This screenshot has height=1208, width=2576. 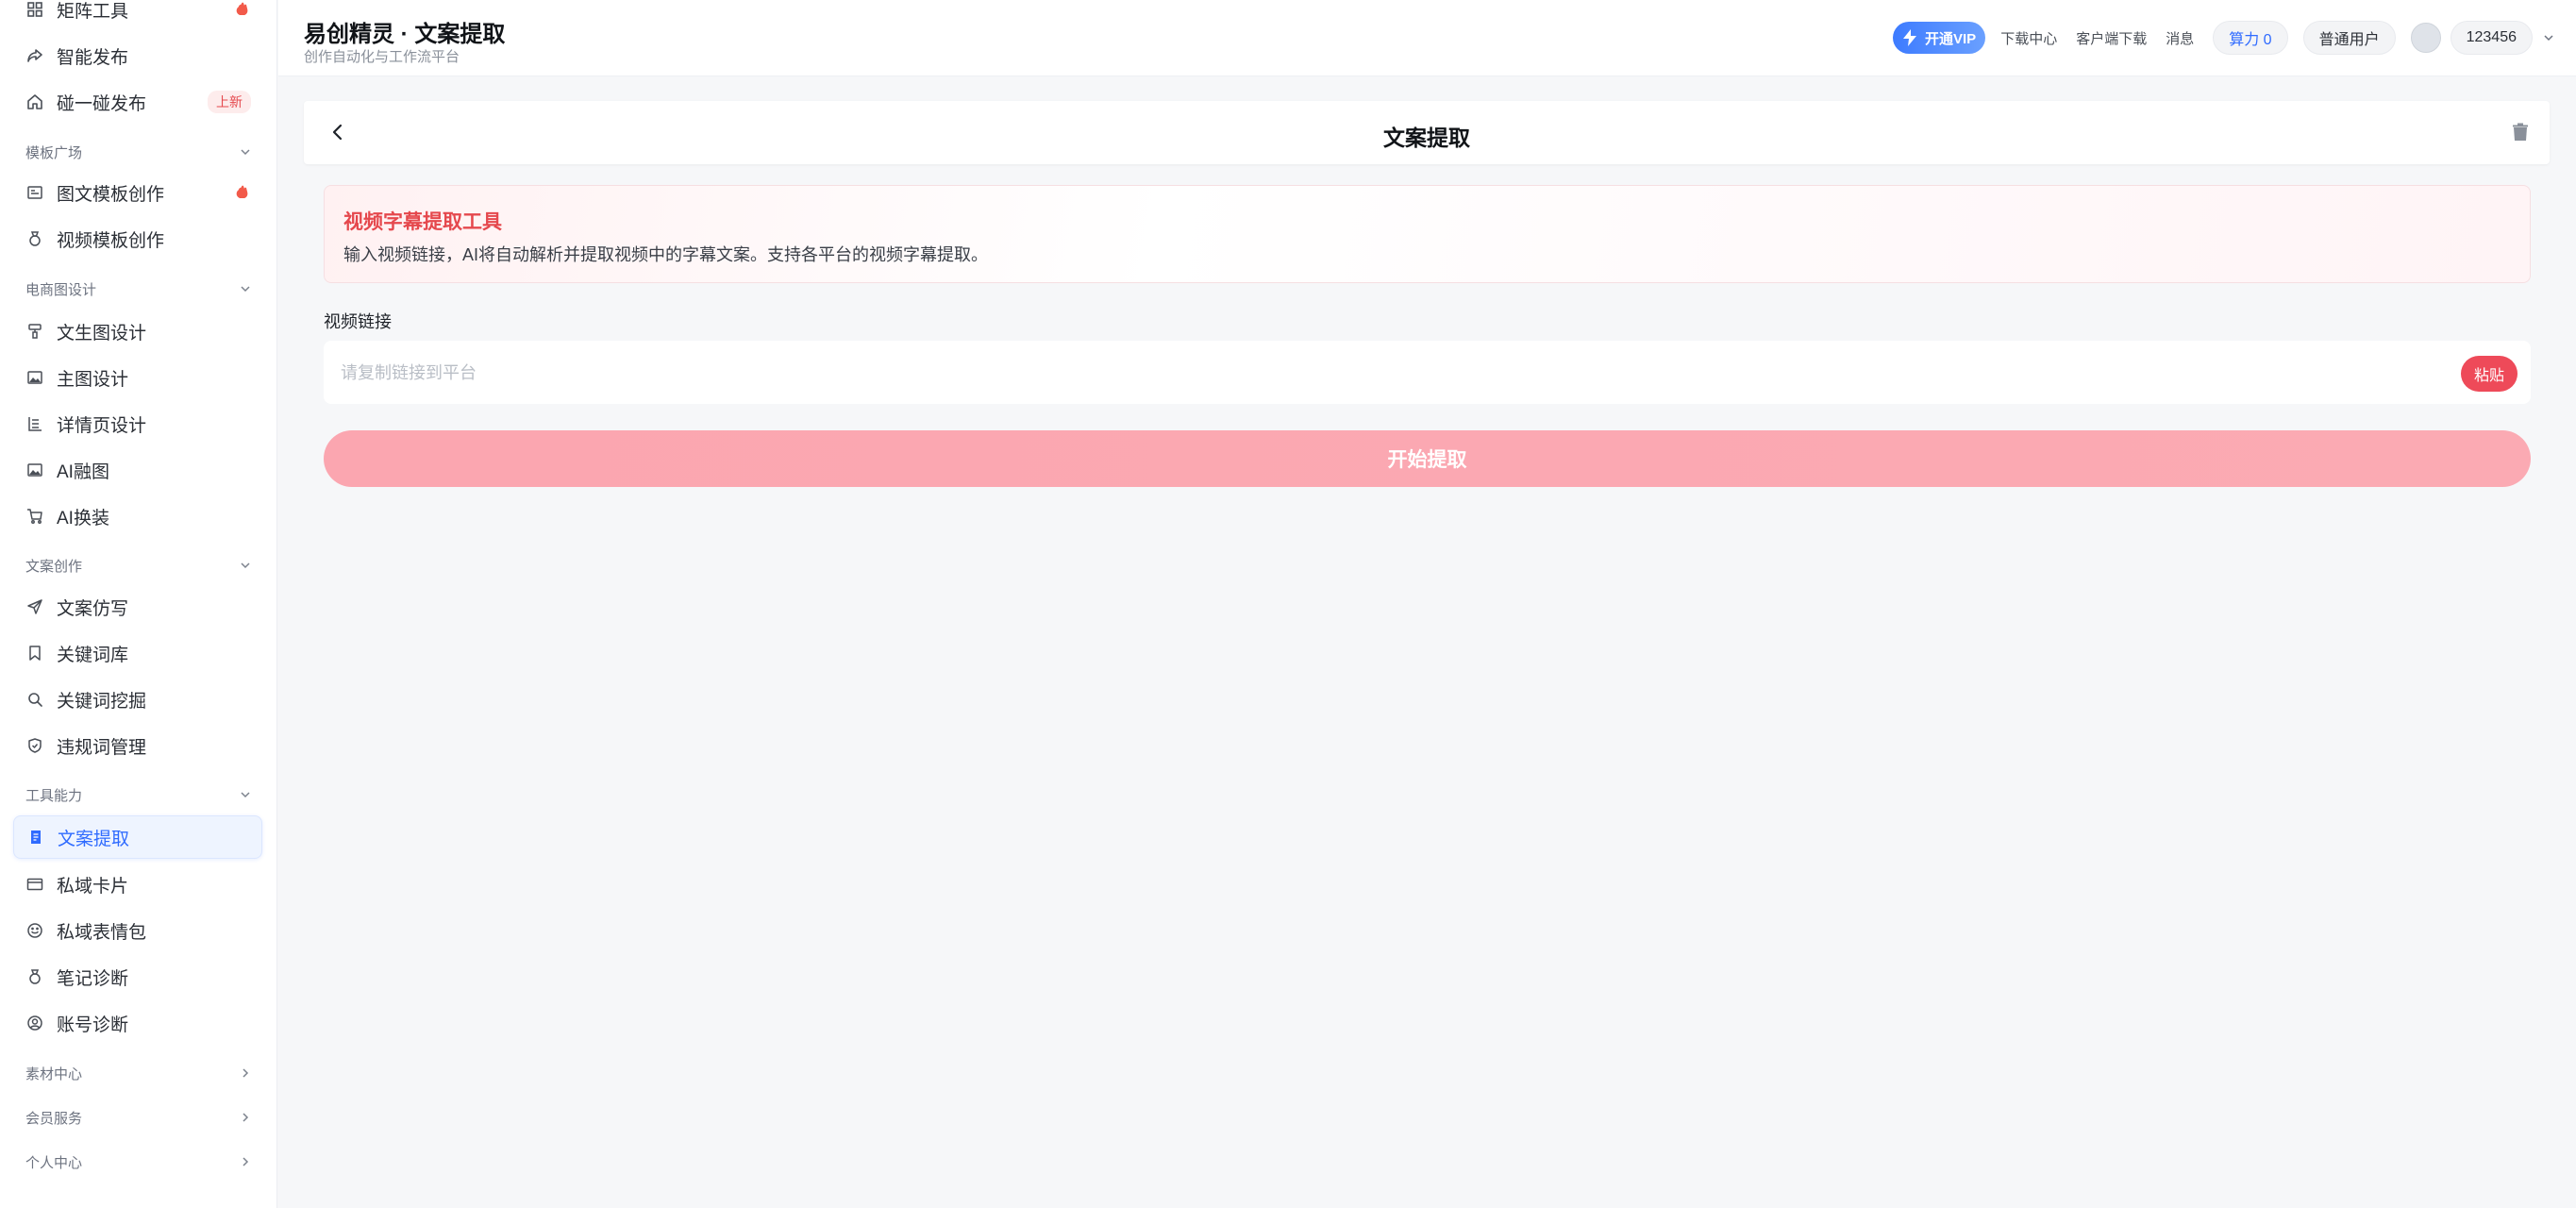 I want to click on sidebar-item-label: 笔记诊断, so click(x=93, y=979).